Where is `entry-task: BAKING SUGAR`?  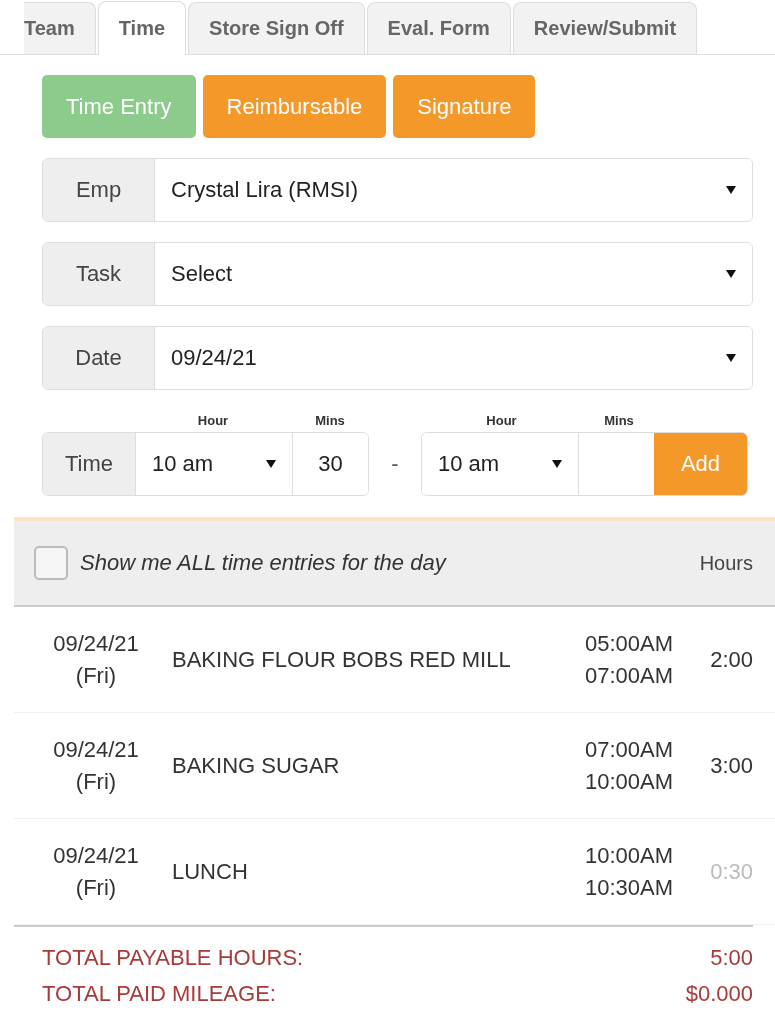 entry-task: BAKING SUGAR is located at coordinates (256, 765).